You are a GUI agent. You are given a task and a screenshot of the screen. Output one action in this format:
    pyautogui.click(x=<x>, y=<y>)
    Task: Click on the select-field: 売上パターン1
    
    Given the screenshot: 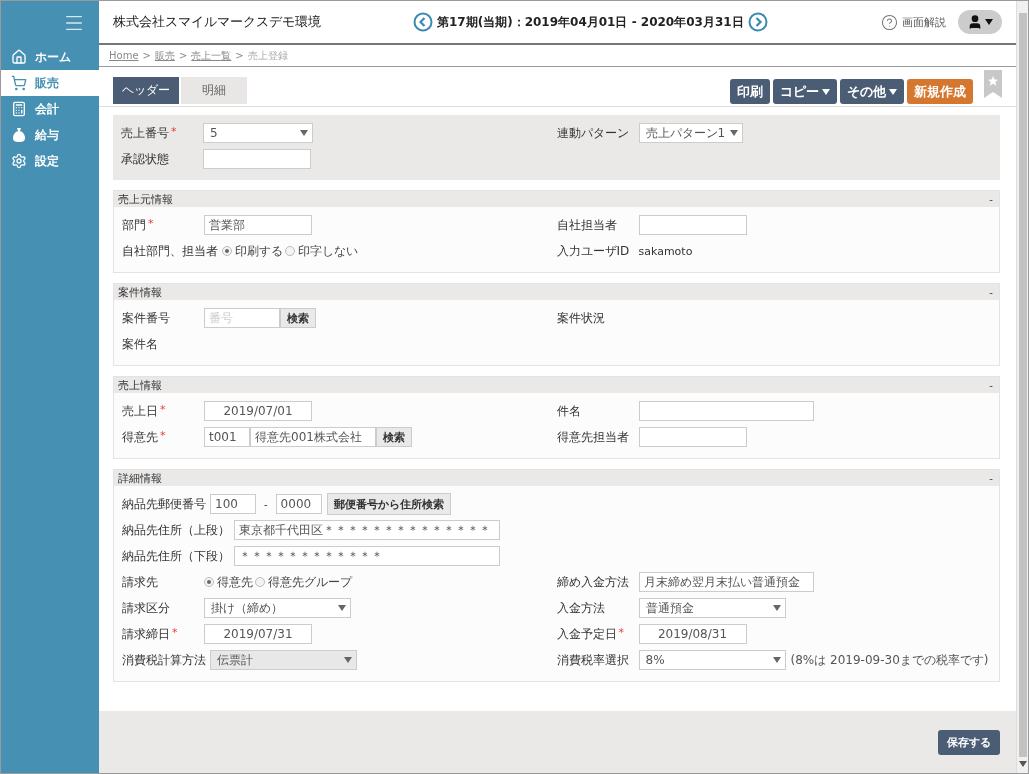 What is the action you would take?
    pyautogui.click(x=690, y=133)
    